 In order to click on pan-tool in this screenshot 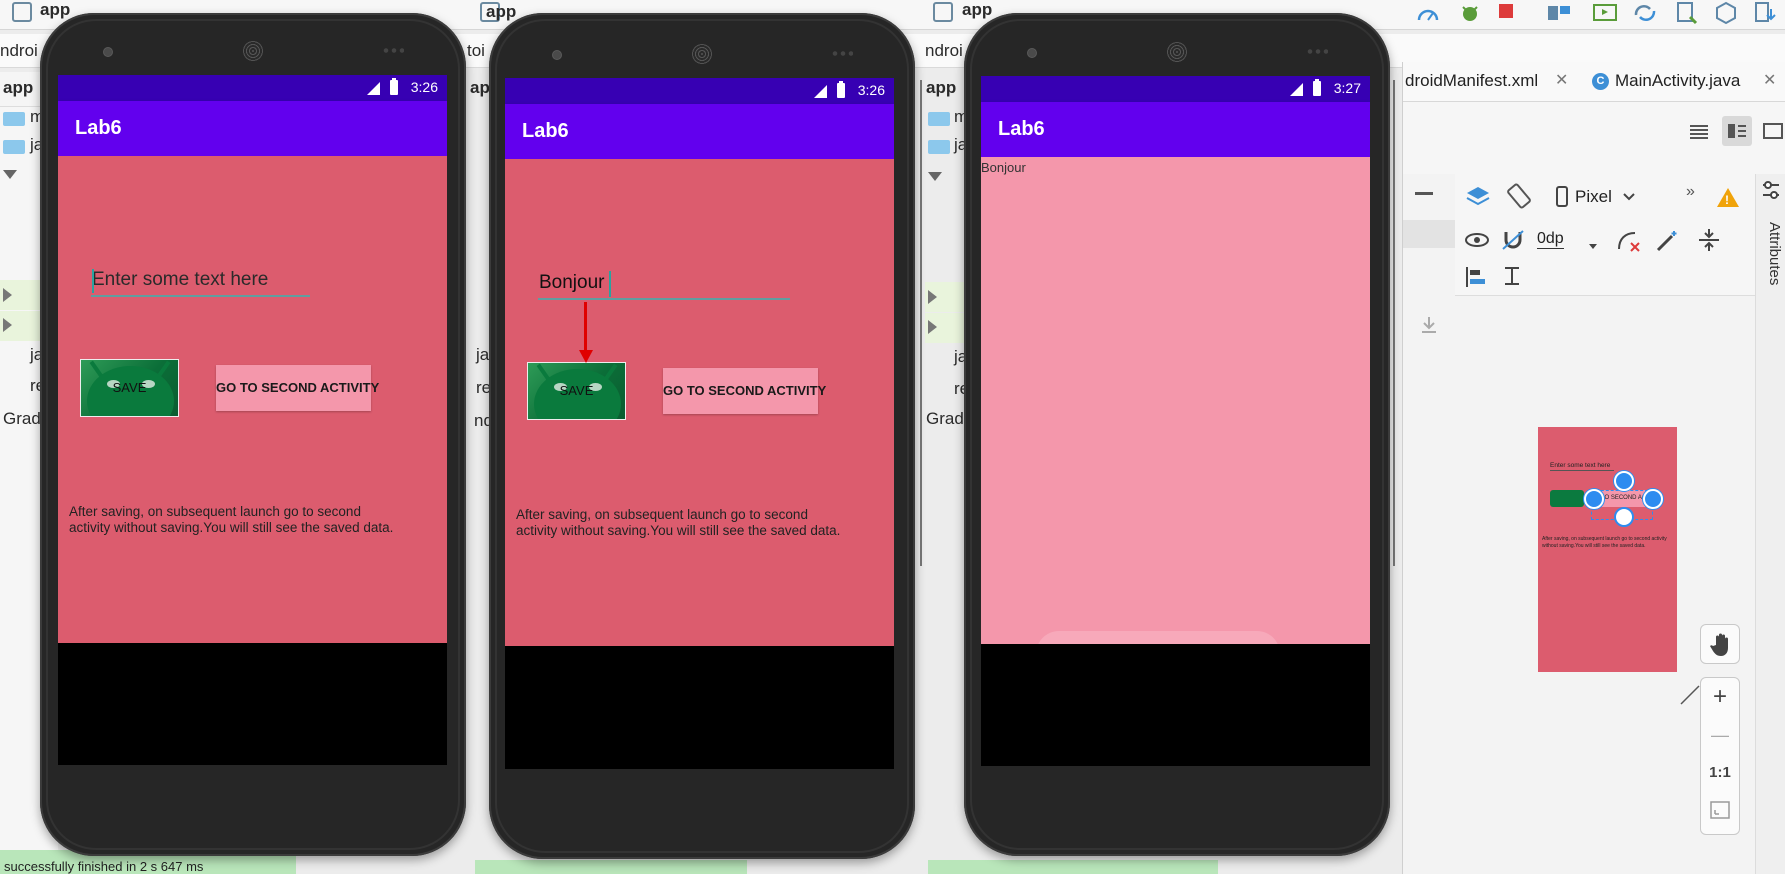, I will do `click(1720, 644)`.